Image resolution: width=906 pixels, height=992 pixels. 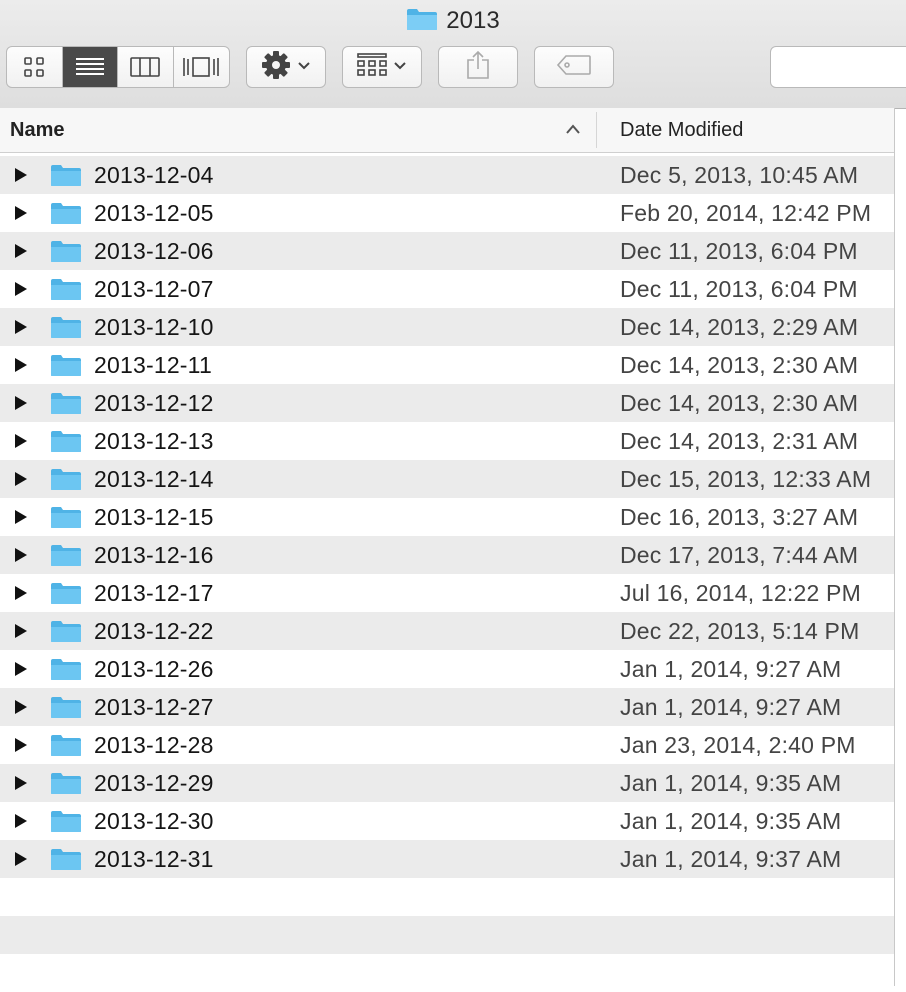 I want to click on search-input, so click(x=838, y=67).